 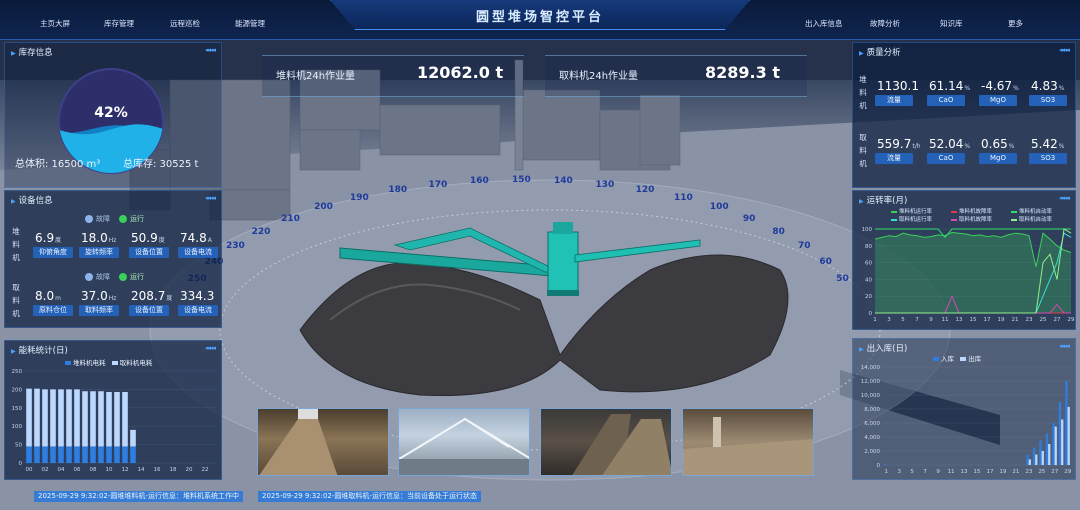 What do you see at coordinates (863, 92) in the screenshot?
I see `q-stacker-side-label: 堆料机` at bounding box center [863, 92].